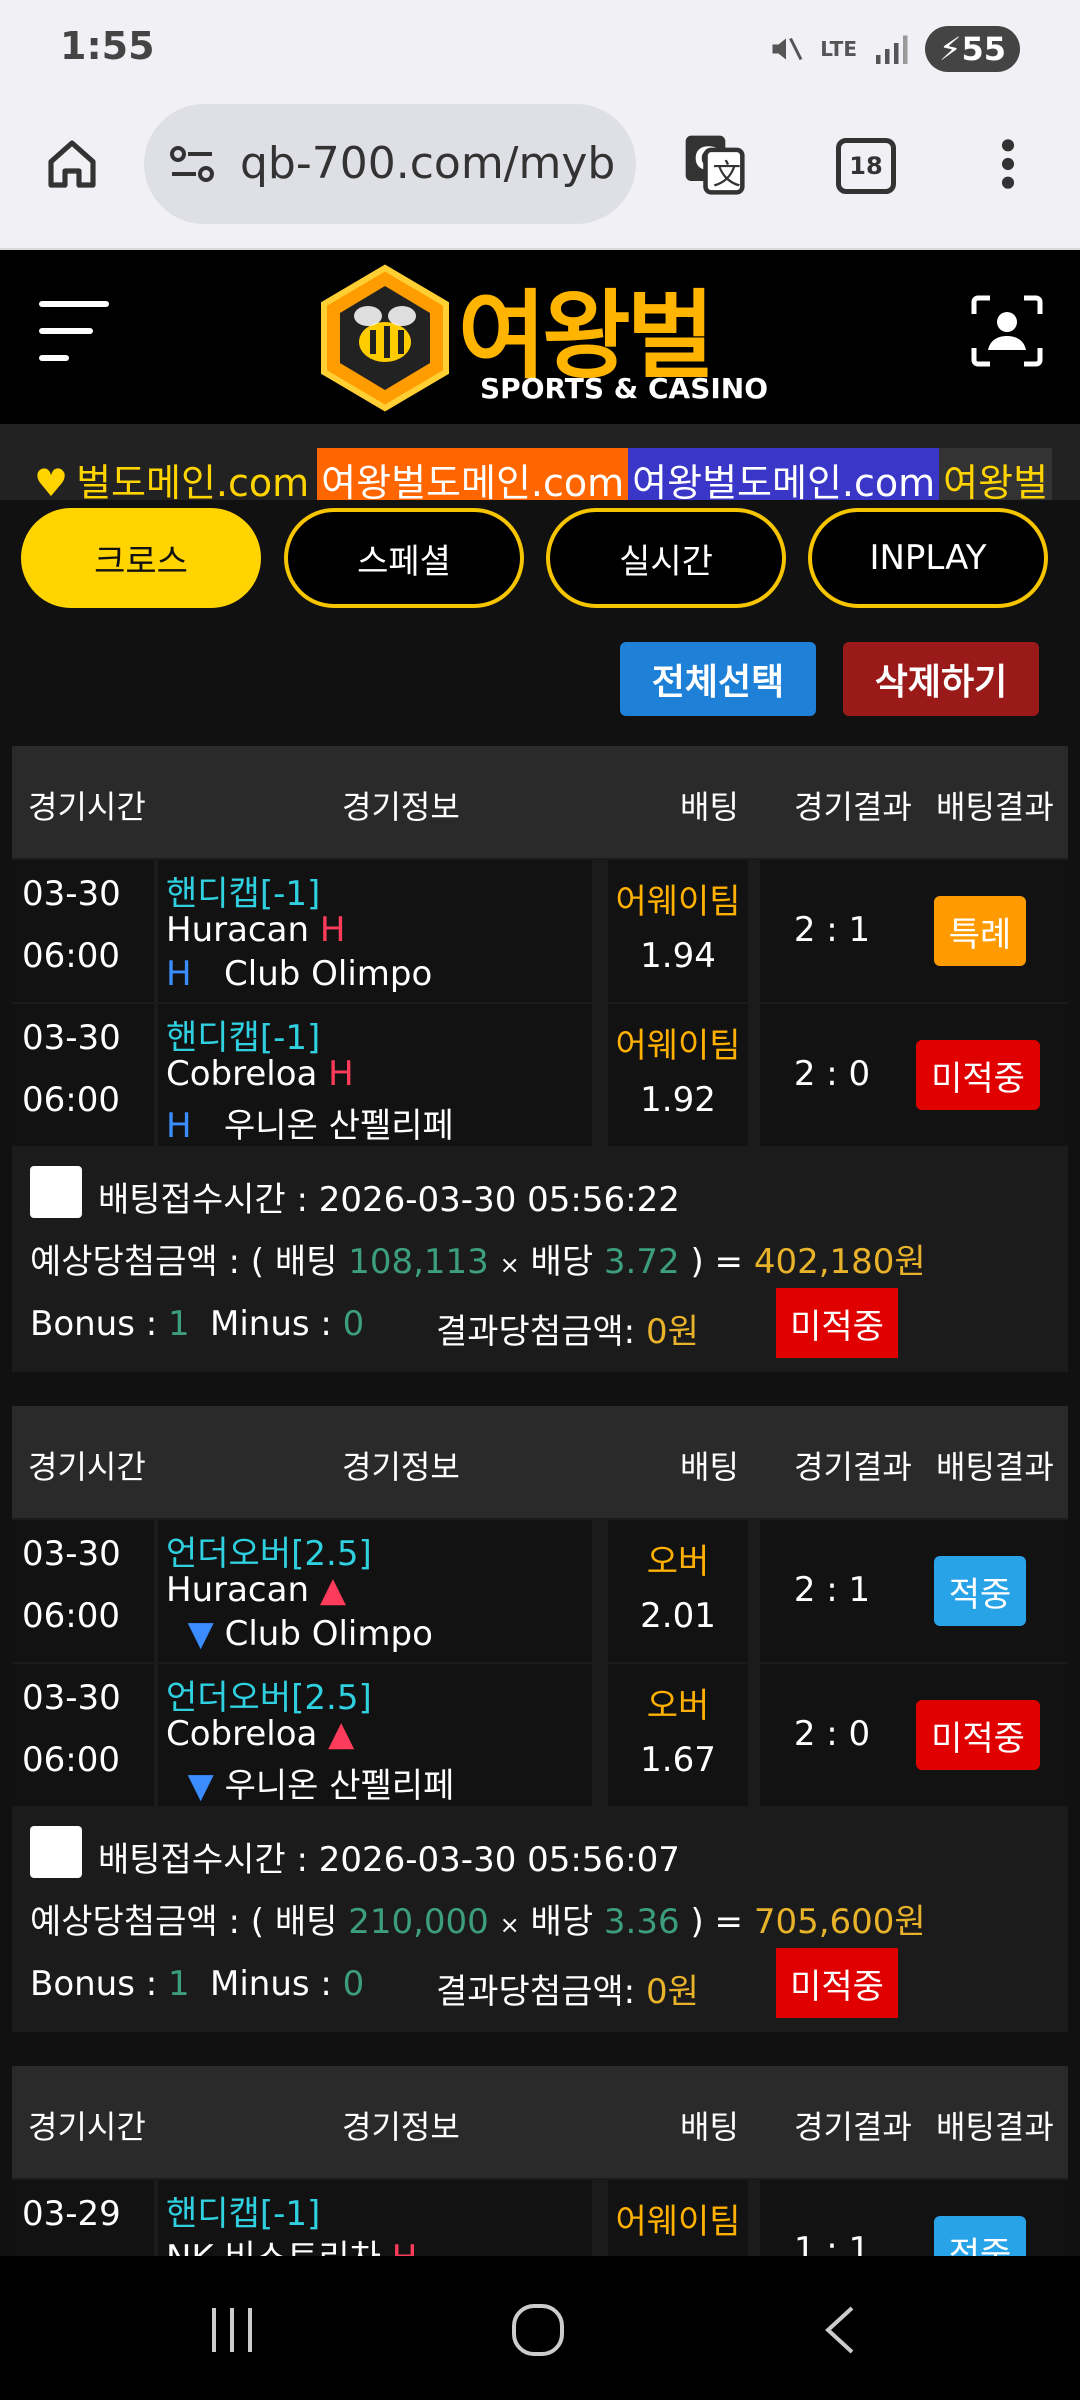 This screenshot has height=2400, width=1080. What do you see at coordinates (389, 1200) in the screenshot?
I see `receipt-time: 배팅접수시간 : 2026-03-30 05:56:22` at bounding box center [389, 1200].